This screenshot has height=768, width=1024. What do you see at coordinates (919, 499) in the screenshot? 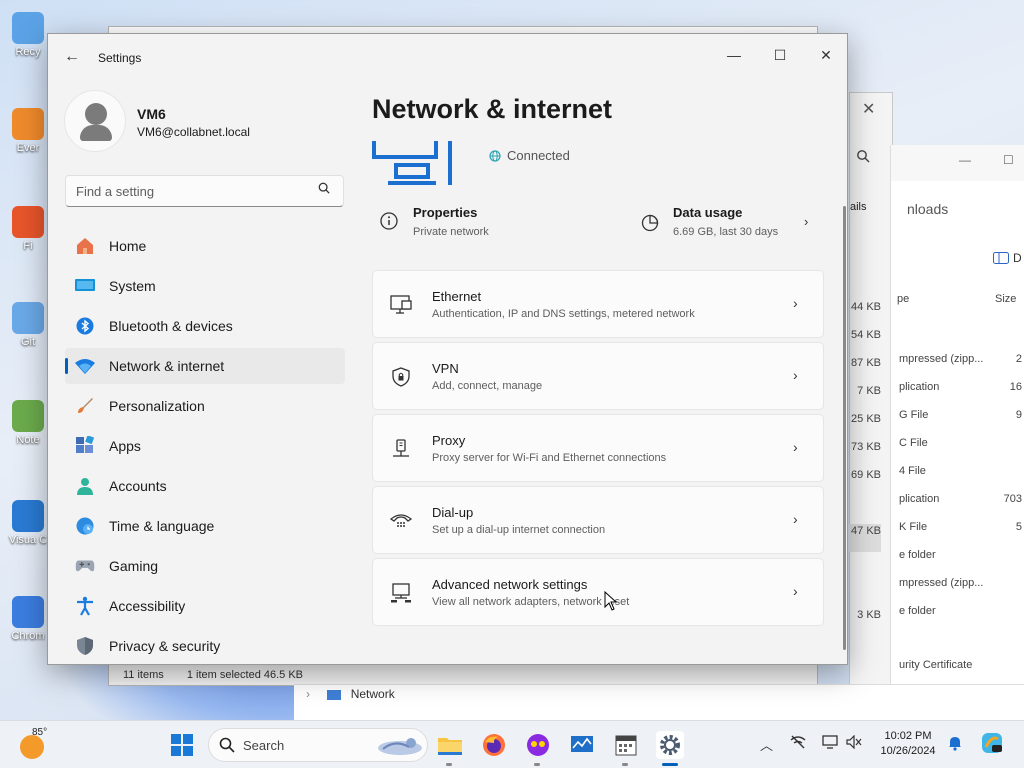
I see `file-type-cell: plication` at bounding box center [919, 499].